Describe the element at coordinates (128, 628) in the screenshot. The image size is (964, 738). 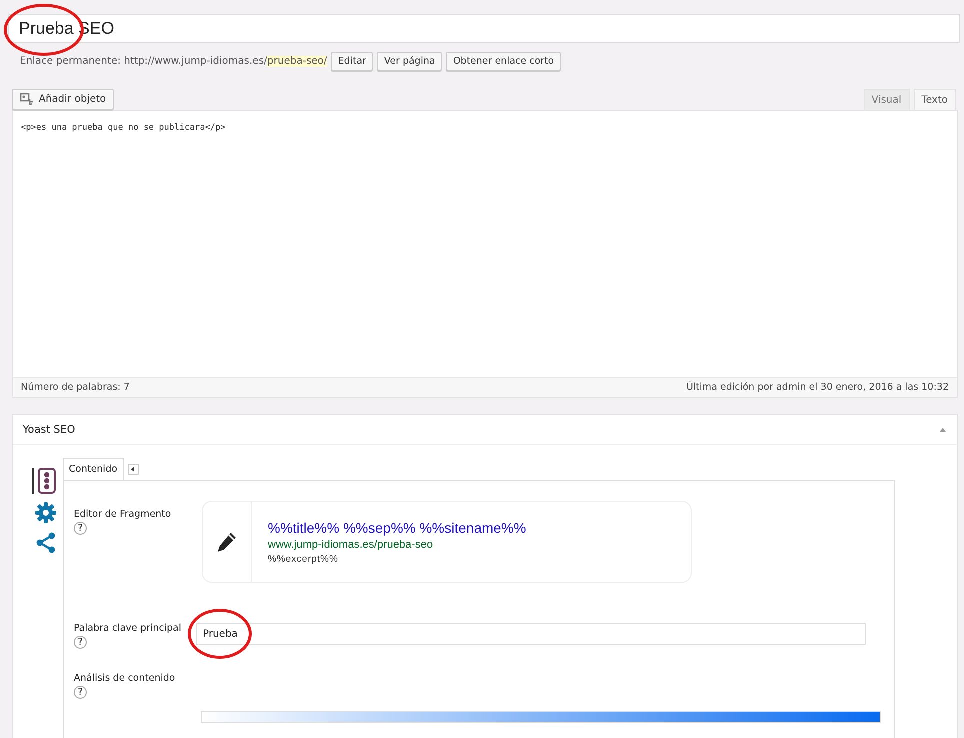
I see `field-label: Palabra clave principal` at that location.